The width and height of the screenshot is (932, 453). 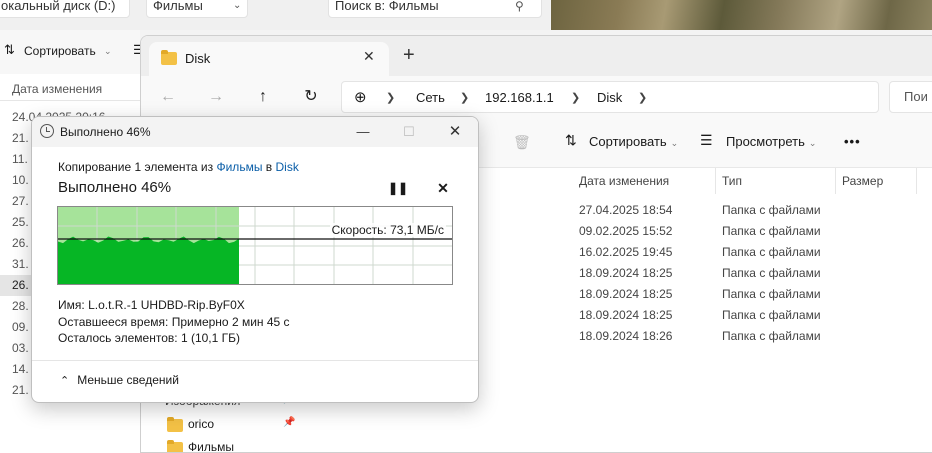 What do you see at coordinates (20, 264) in the screenshot?
I see `background-row: 31.` at bounding box center [20, 264].